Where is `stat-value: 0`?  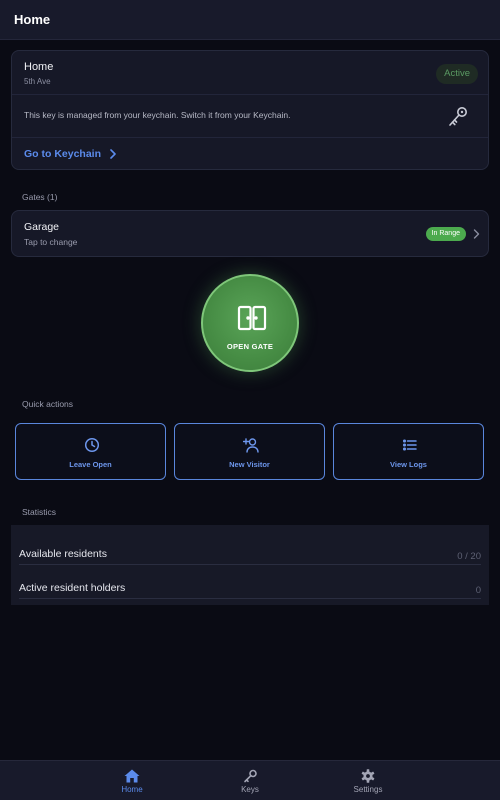
stat-value: 0 is located at coordinates (478, 590).